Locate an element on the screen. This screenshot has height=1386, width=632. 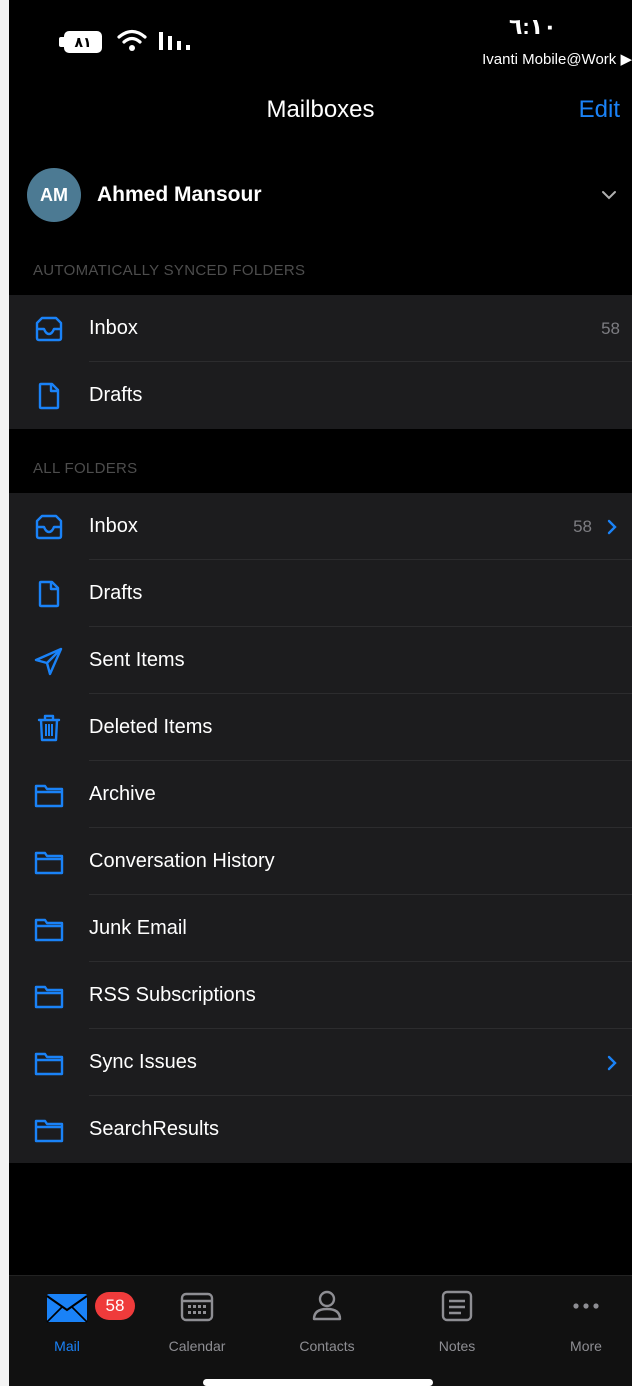
tab-label: Mail is located at coordinates (67, 1346).